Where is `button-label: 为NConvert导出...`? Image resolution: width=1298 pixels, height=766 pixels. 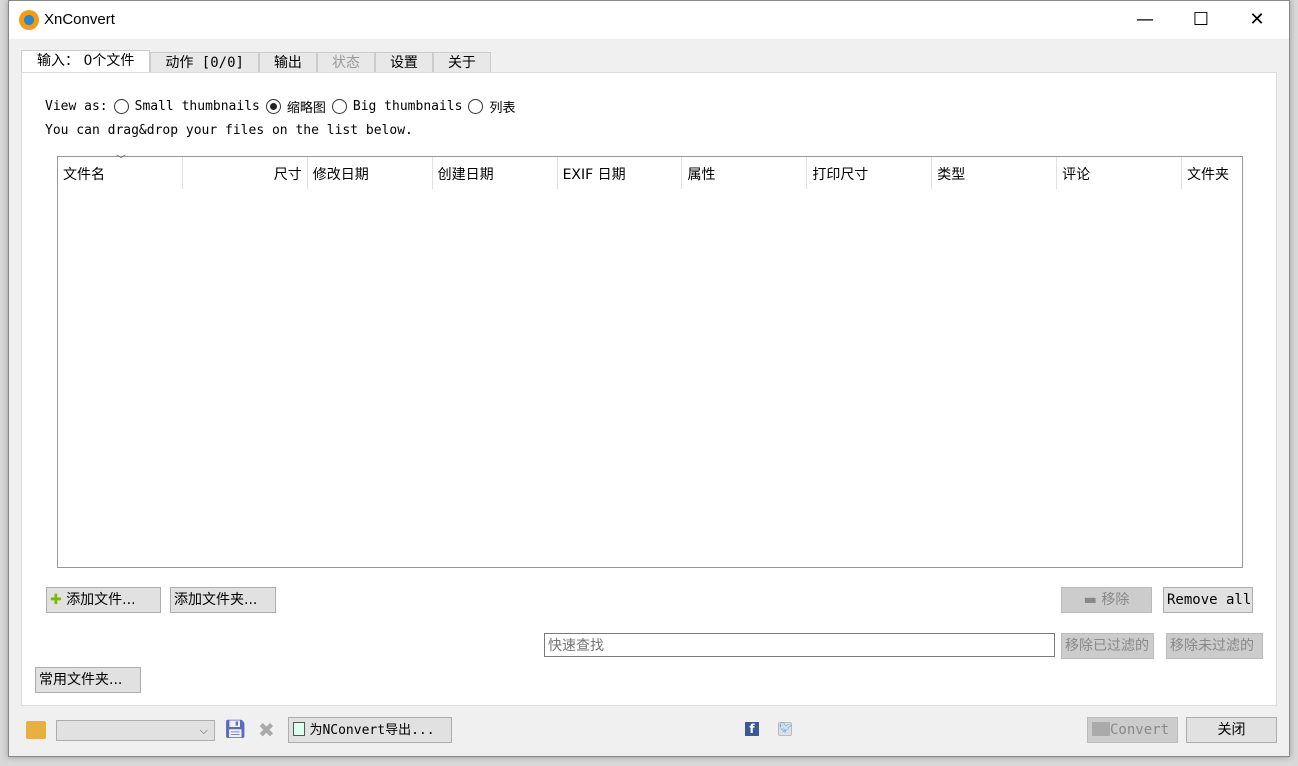 button-label: 为NConvert导出... is located at coordinates (372, 730).